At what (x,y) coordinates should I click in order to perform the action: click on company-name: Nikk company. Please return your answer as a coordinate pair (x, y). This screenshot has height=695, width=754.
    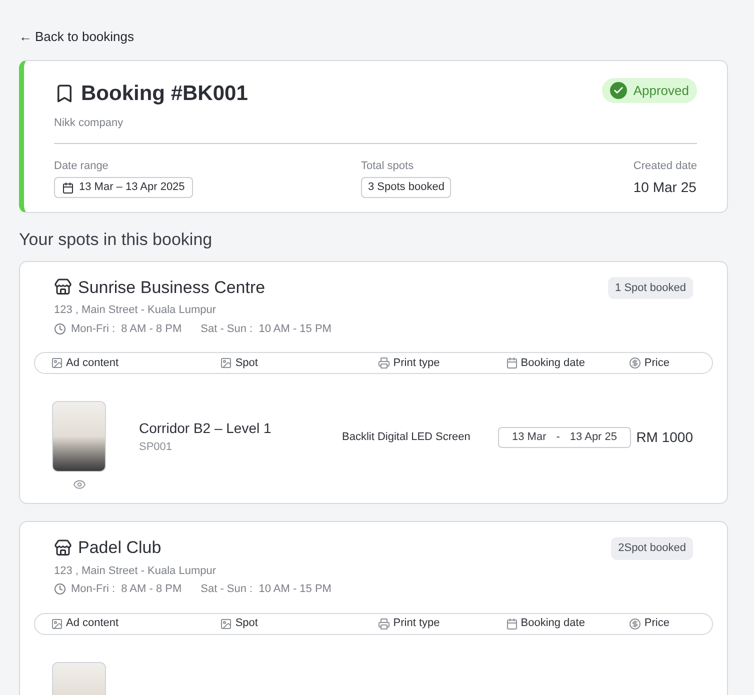
    Looking at the image, I should click on (89, 123).